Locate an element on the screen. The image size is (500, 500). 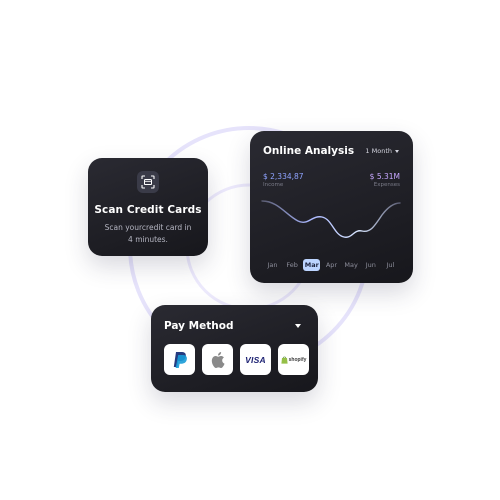
analysis-title: Online Analysis is located at coordinates (309, 151).